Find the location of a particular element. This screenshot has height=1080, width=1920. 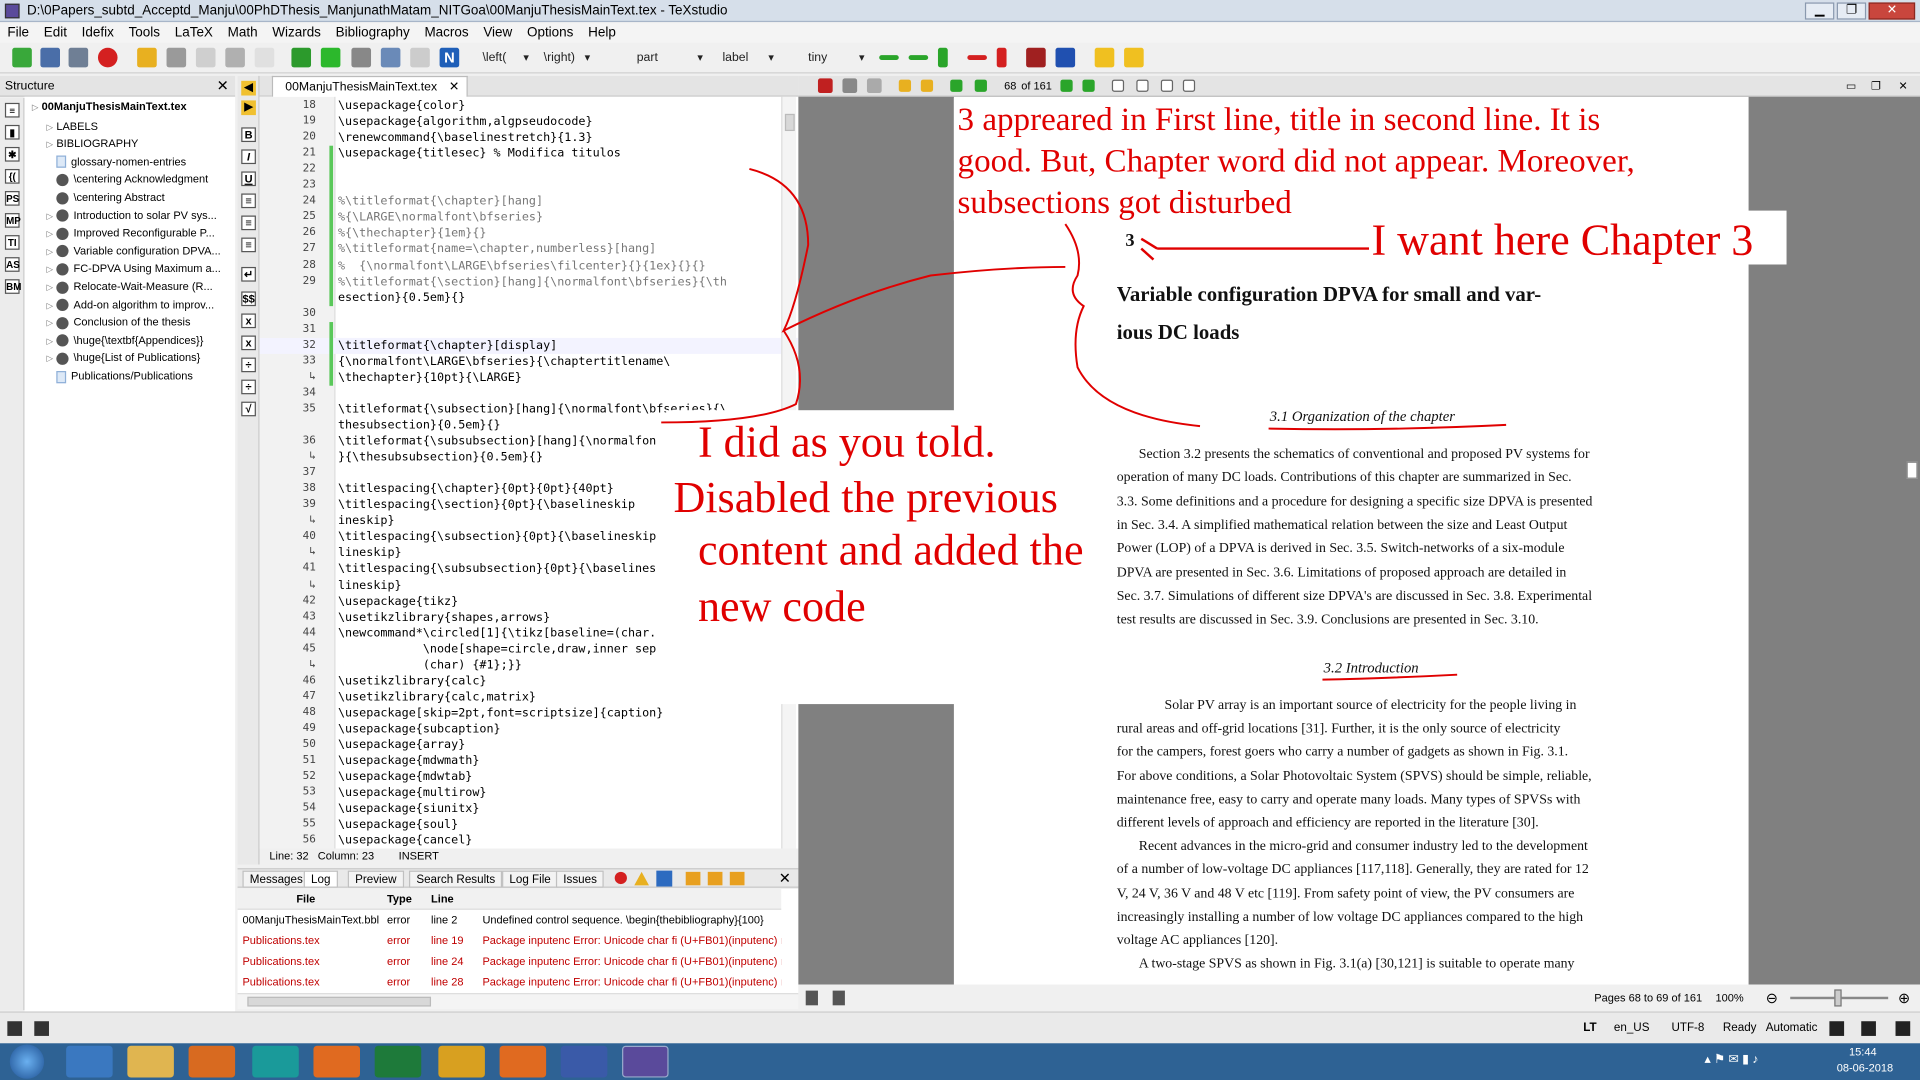

pdf-minimize-icon: ▭ is located at coordinates (1851, 86).